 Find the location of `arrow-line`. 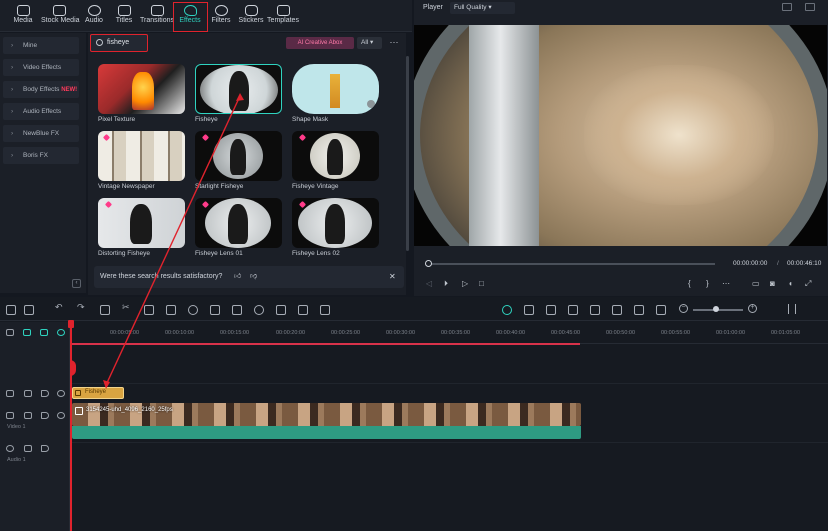

arrow-line is located at coordinates (173, 240).